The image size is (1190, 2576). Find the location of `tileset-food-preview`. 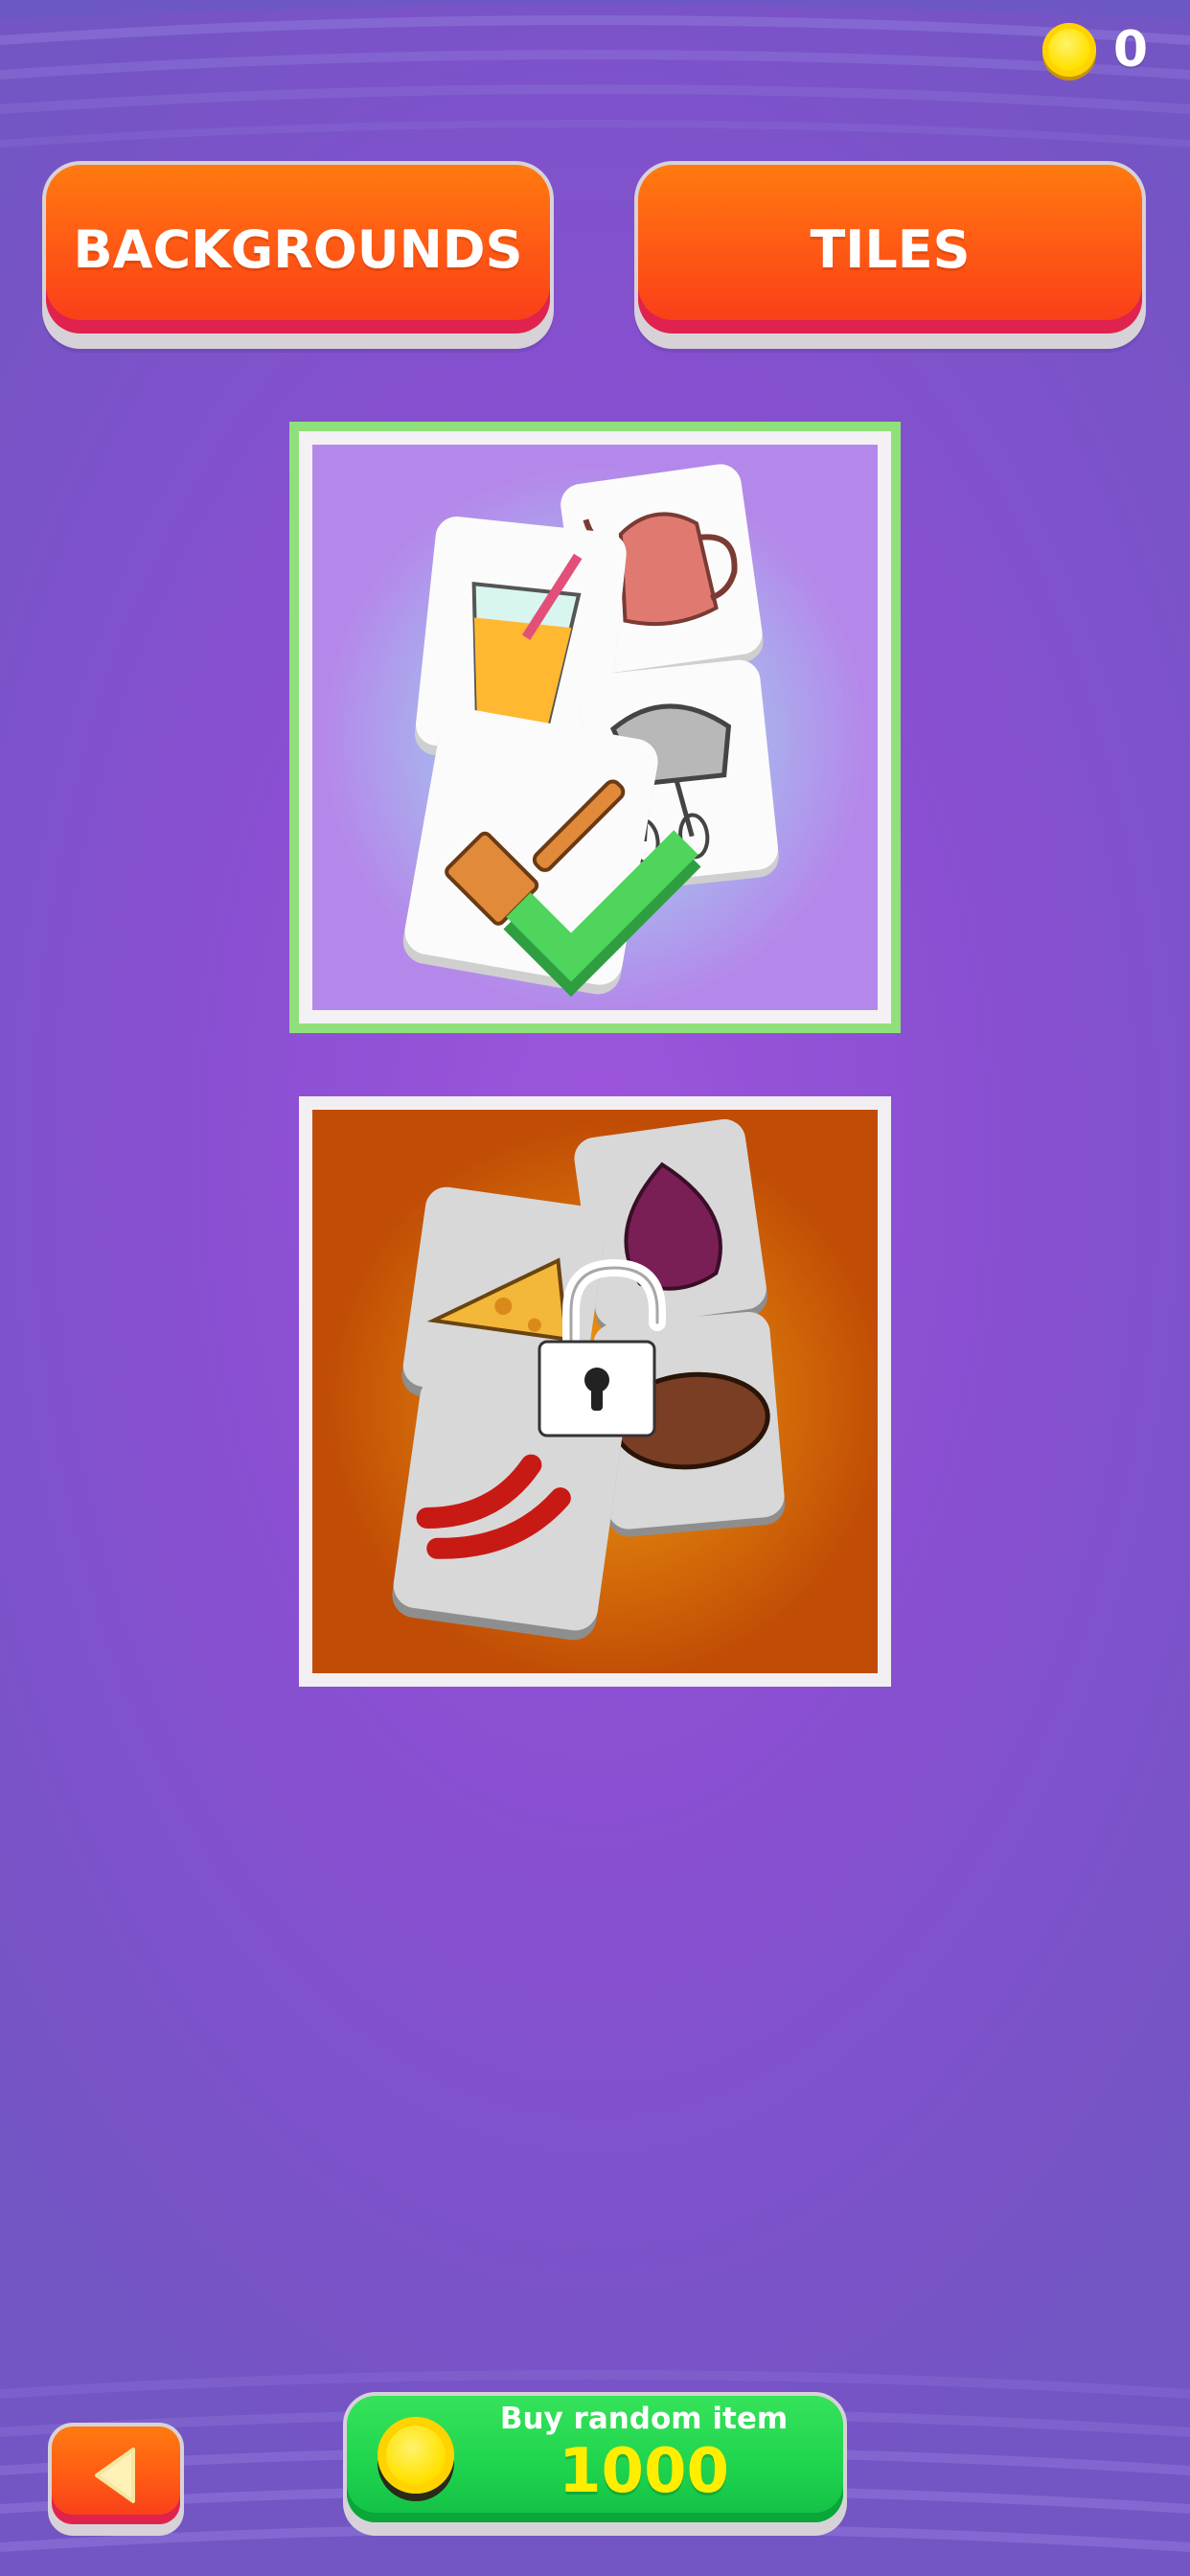

tileset-food-preview is located at coordinates (595, 1391).